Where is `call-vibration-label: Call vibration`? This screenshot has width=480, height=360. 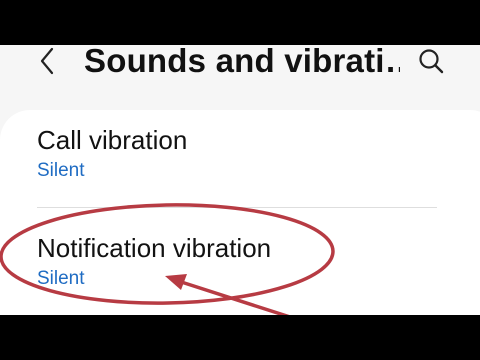 call-vibration-label: Call vibration is located at coordinates (112, 140).